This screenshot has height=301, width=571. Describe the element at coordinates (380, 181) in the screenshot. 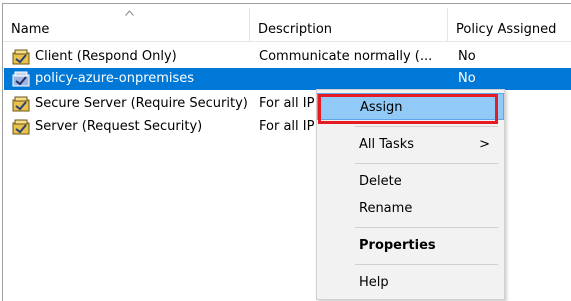

I see `menu-item-delete-label: Delete` at that location.